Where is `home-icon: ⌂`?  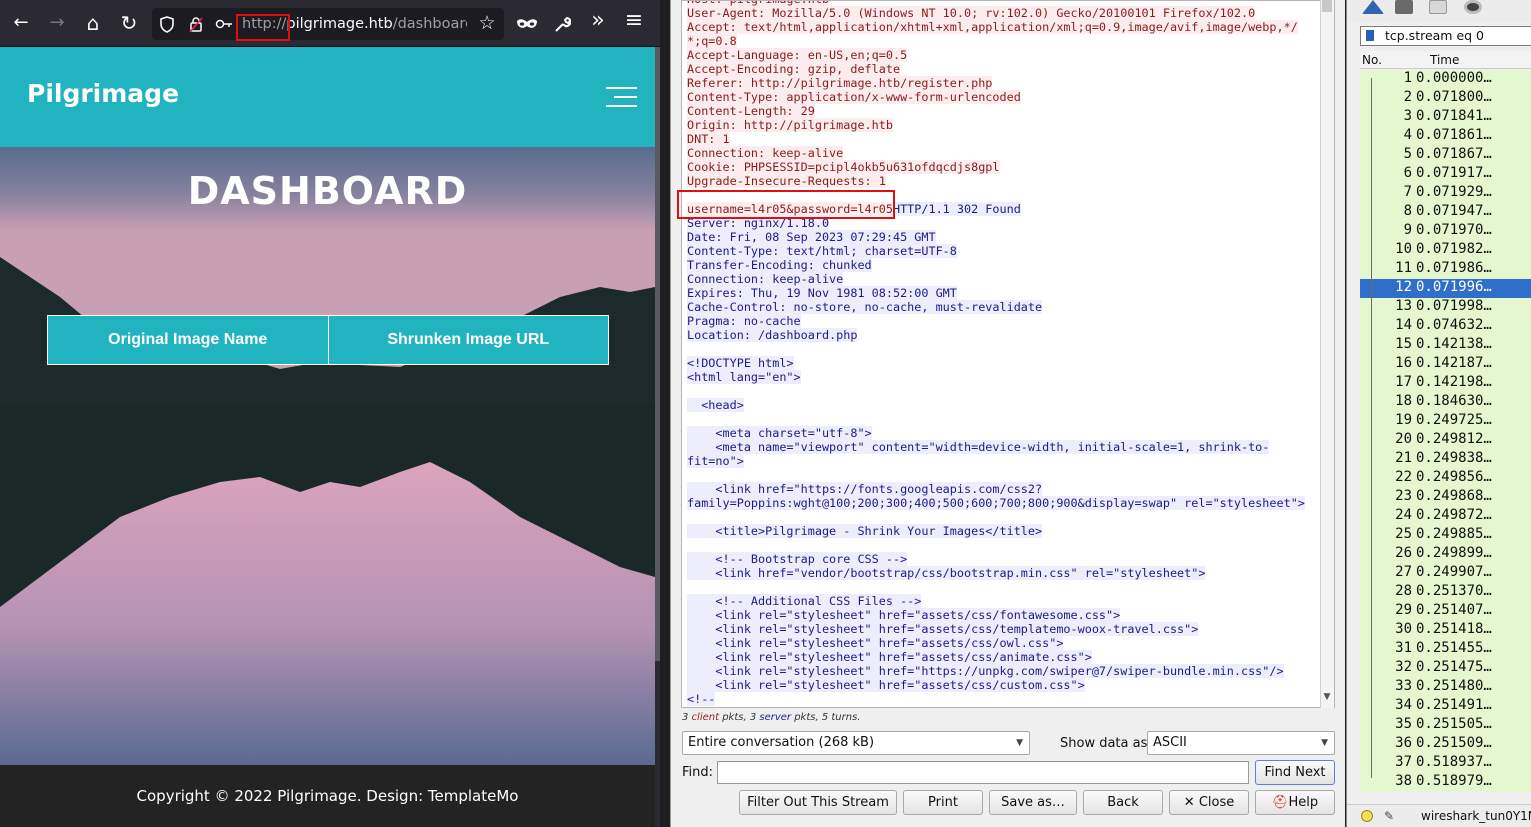
home-icon: ⌂ is located at coordinates (93, 23).